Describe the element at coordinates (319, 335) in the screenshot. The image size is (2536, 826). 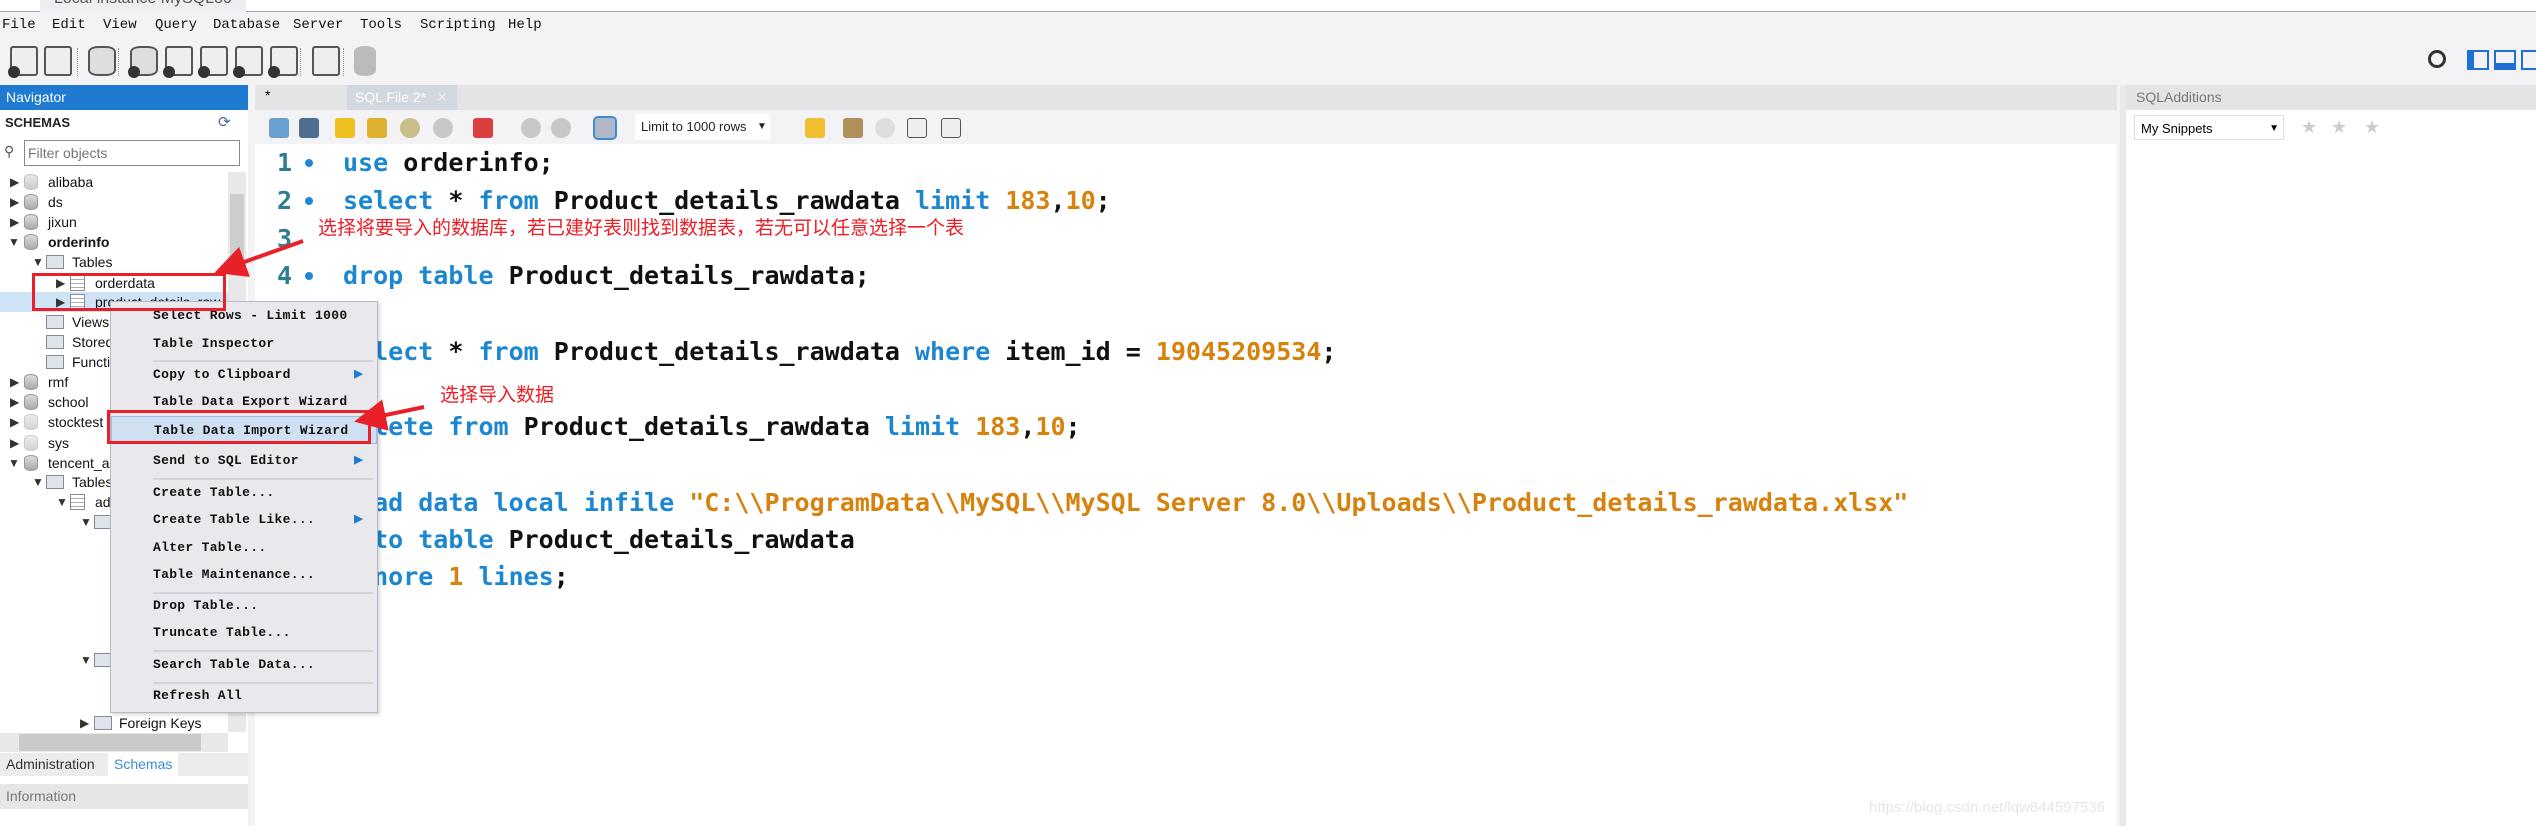
I see `annotation-arrows` at that location.